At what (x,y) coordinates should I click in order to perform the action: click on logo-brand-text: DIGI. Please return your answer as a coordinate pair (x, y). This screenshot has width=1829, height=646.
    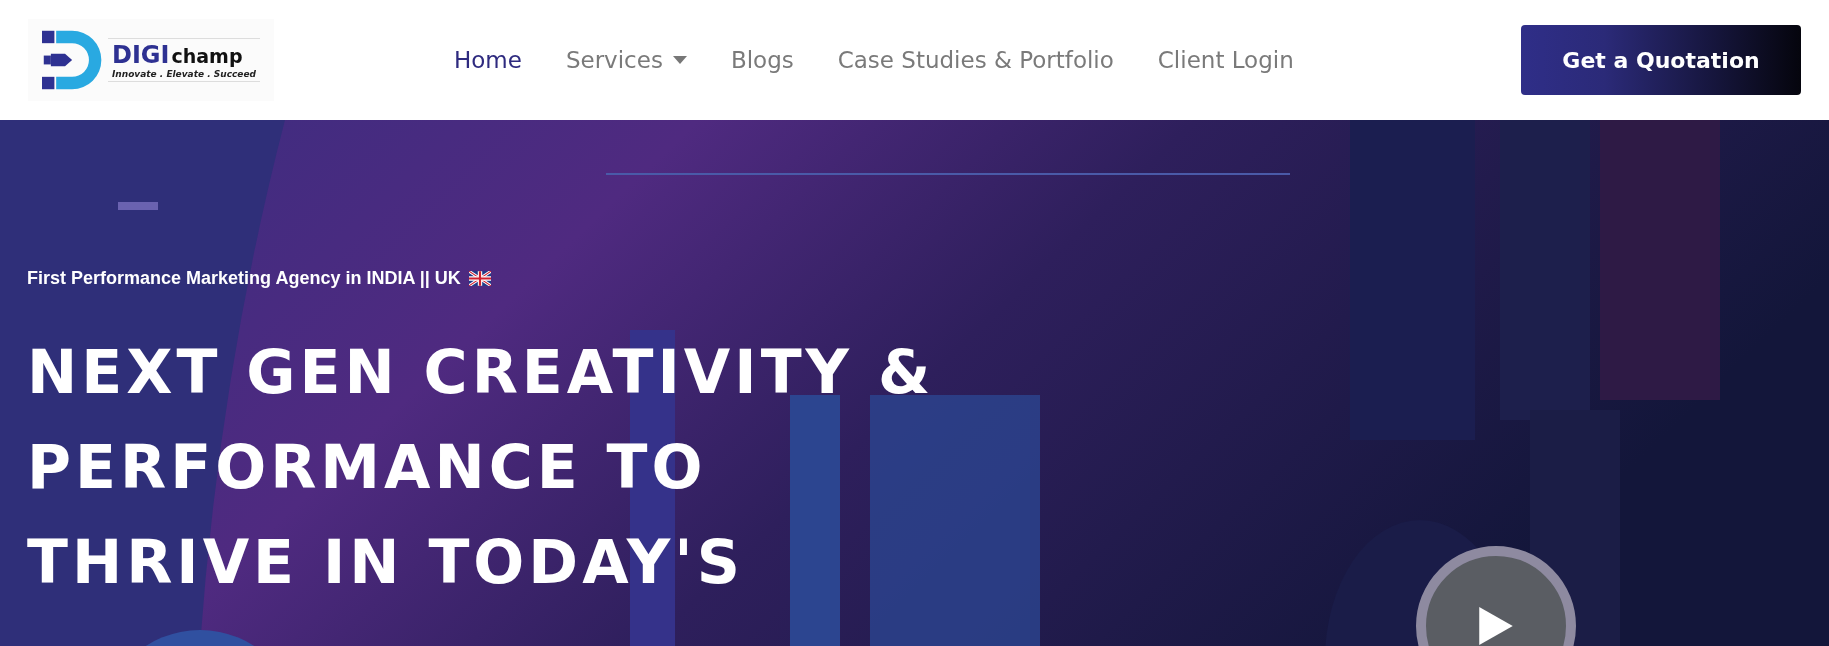
    Looking at the image, I should click on (141, 55).